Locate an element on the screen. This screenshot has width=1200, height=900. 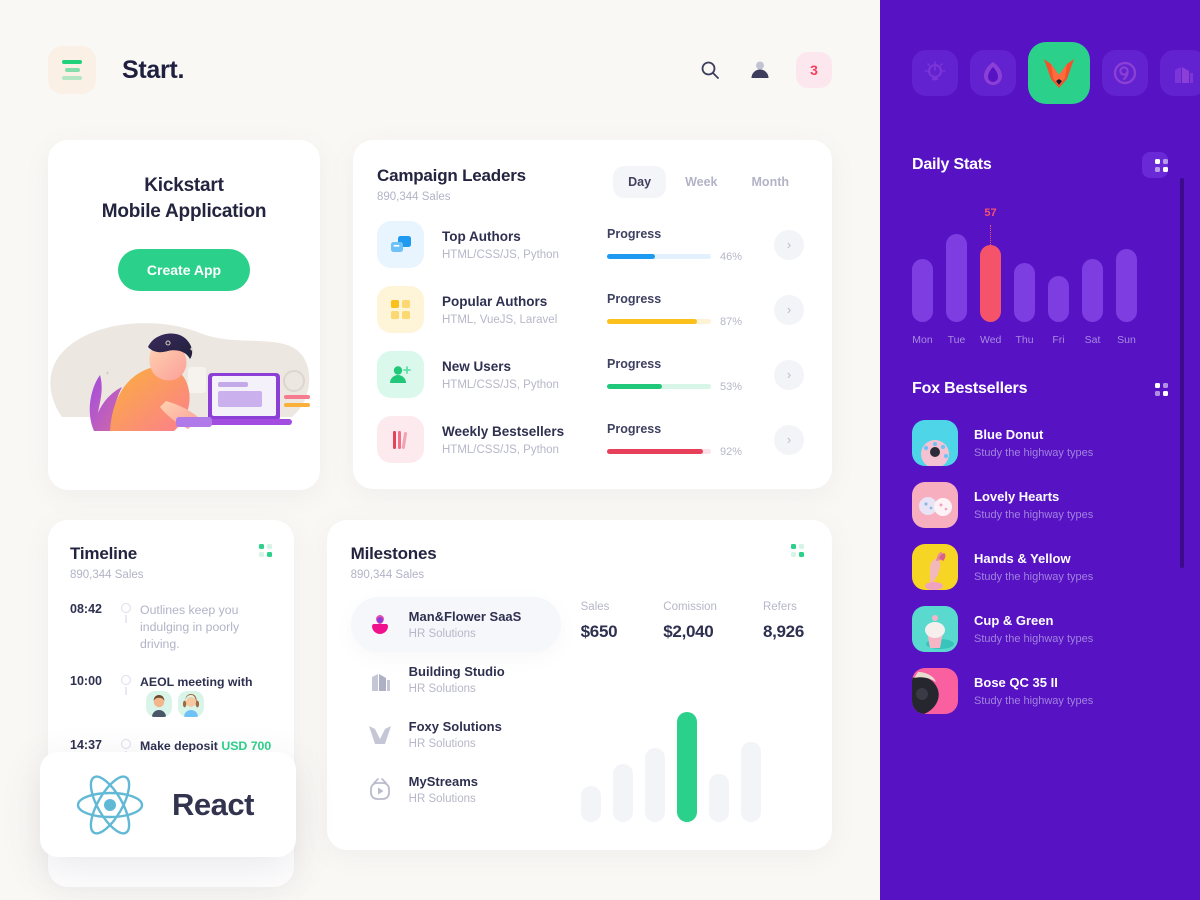
app-fox-logo-icon is located at coordinates (1059, 73).